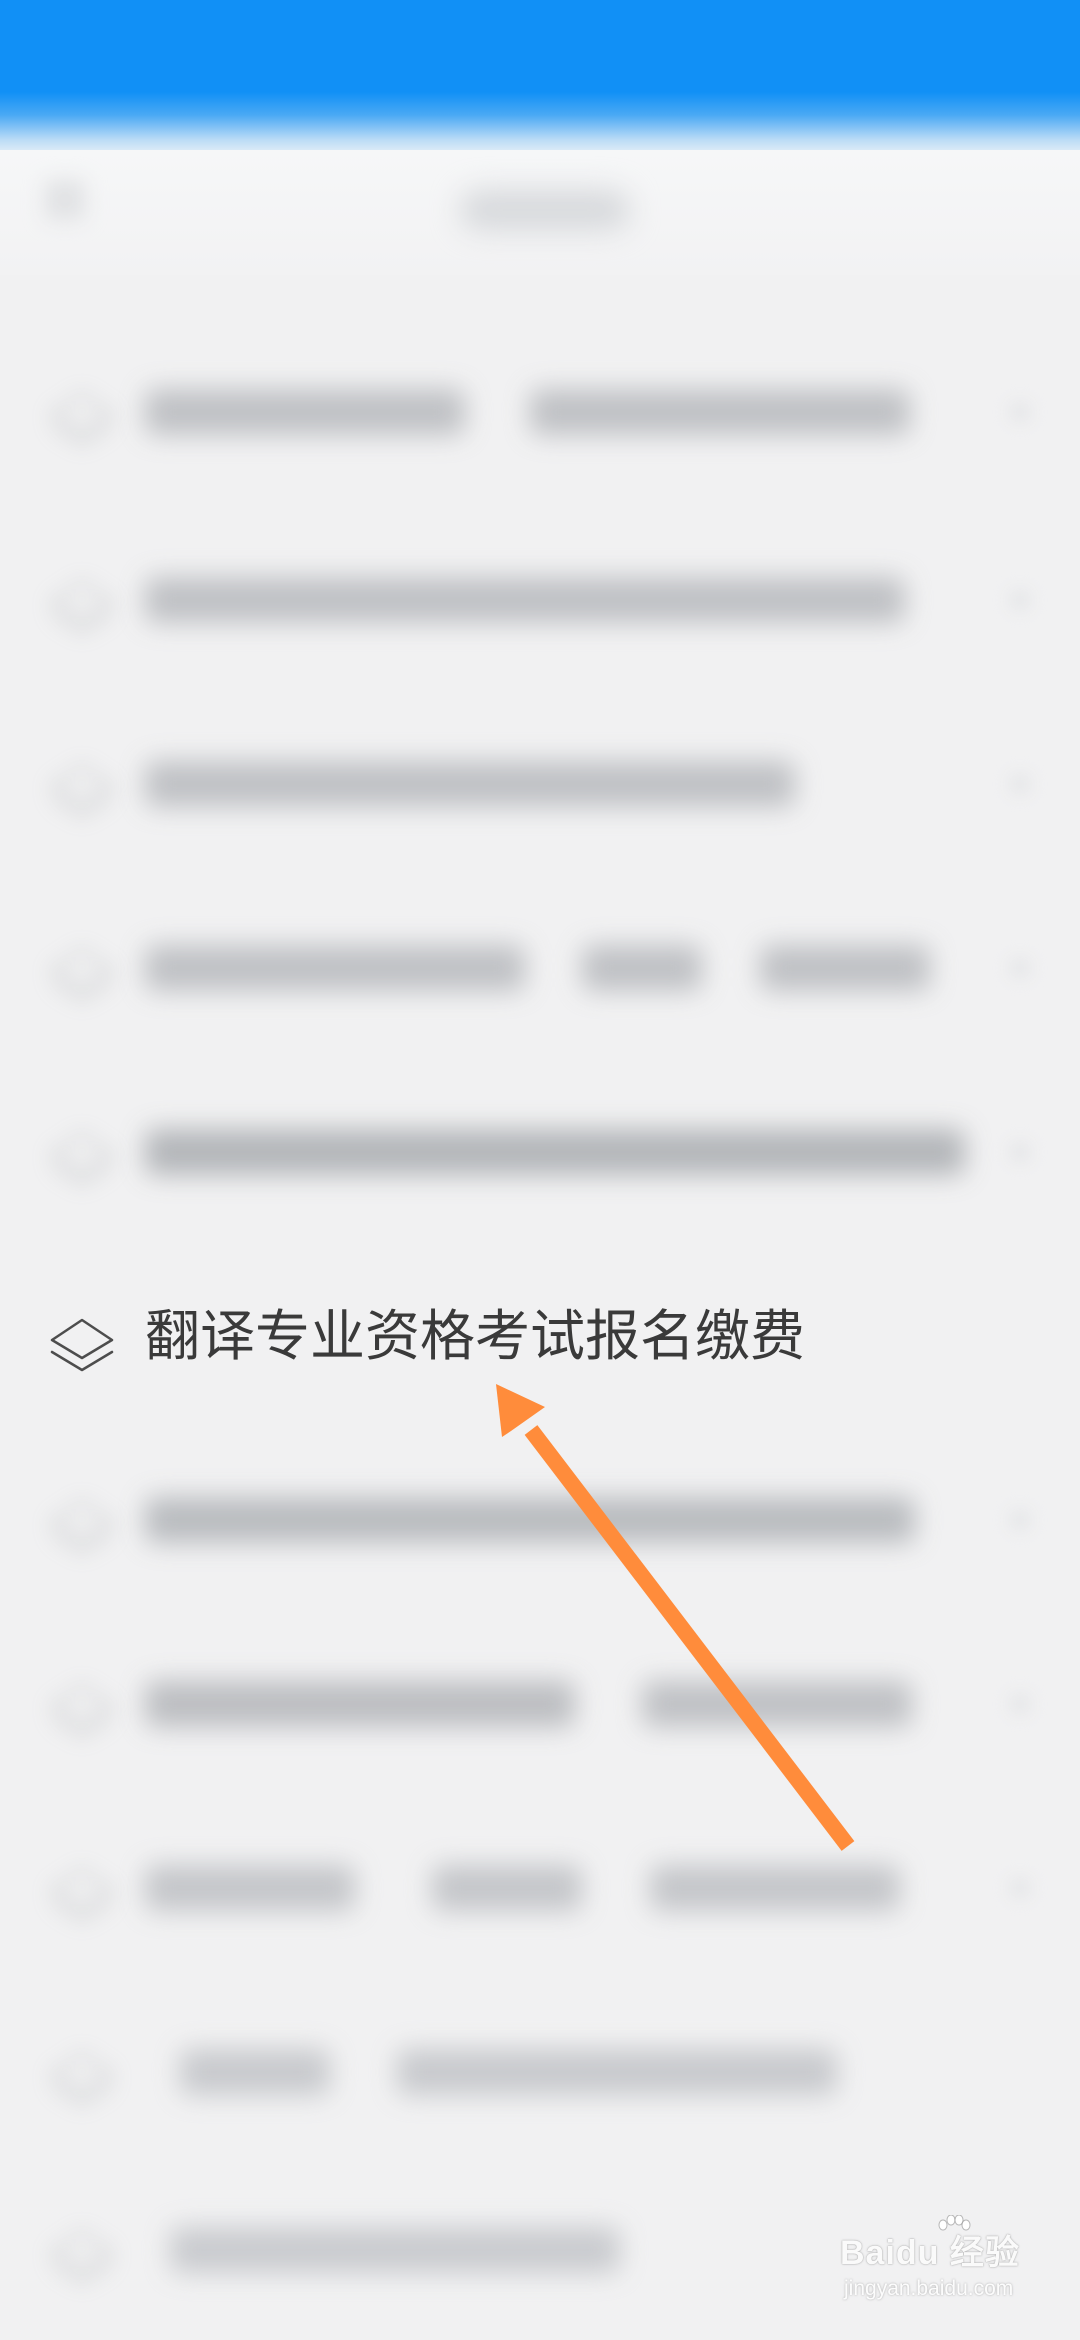  I want to click on menu-item-translation-exam-payment: 翻译专业资格考试报名缴费, so click(540, 1336).